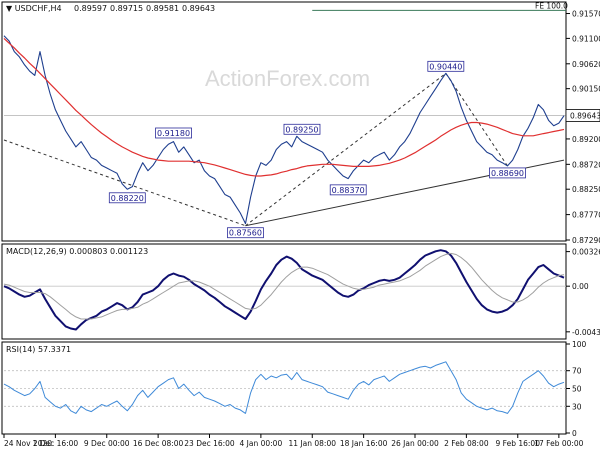 The width and height of the screenshot is (600, 450). What do you see at coordinates (348, 190) in the screenshot?
I see `swing-label-4: 0.88370` at bounding box center [348, 190].